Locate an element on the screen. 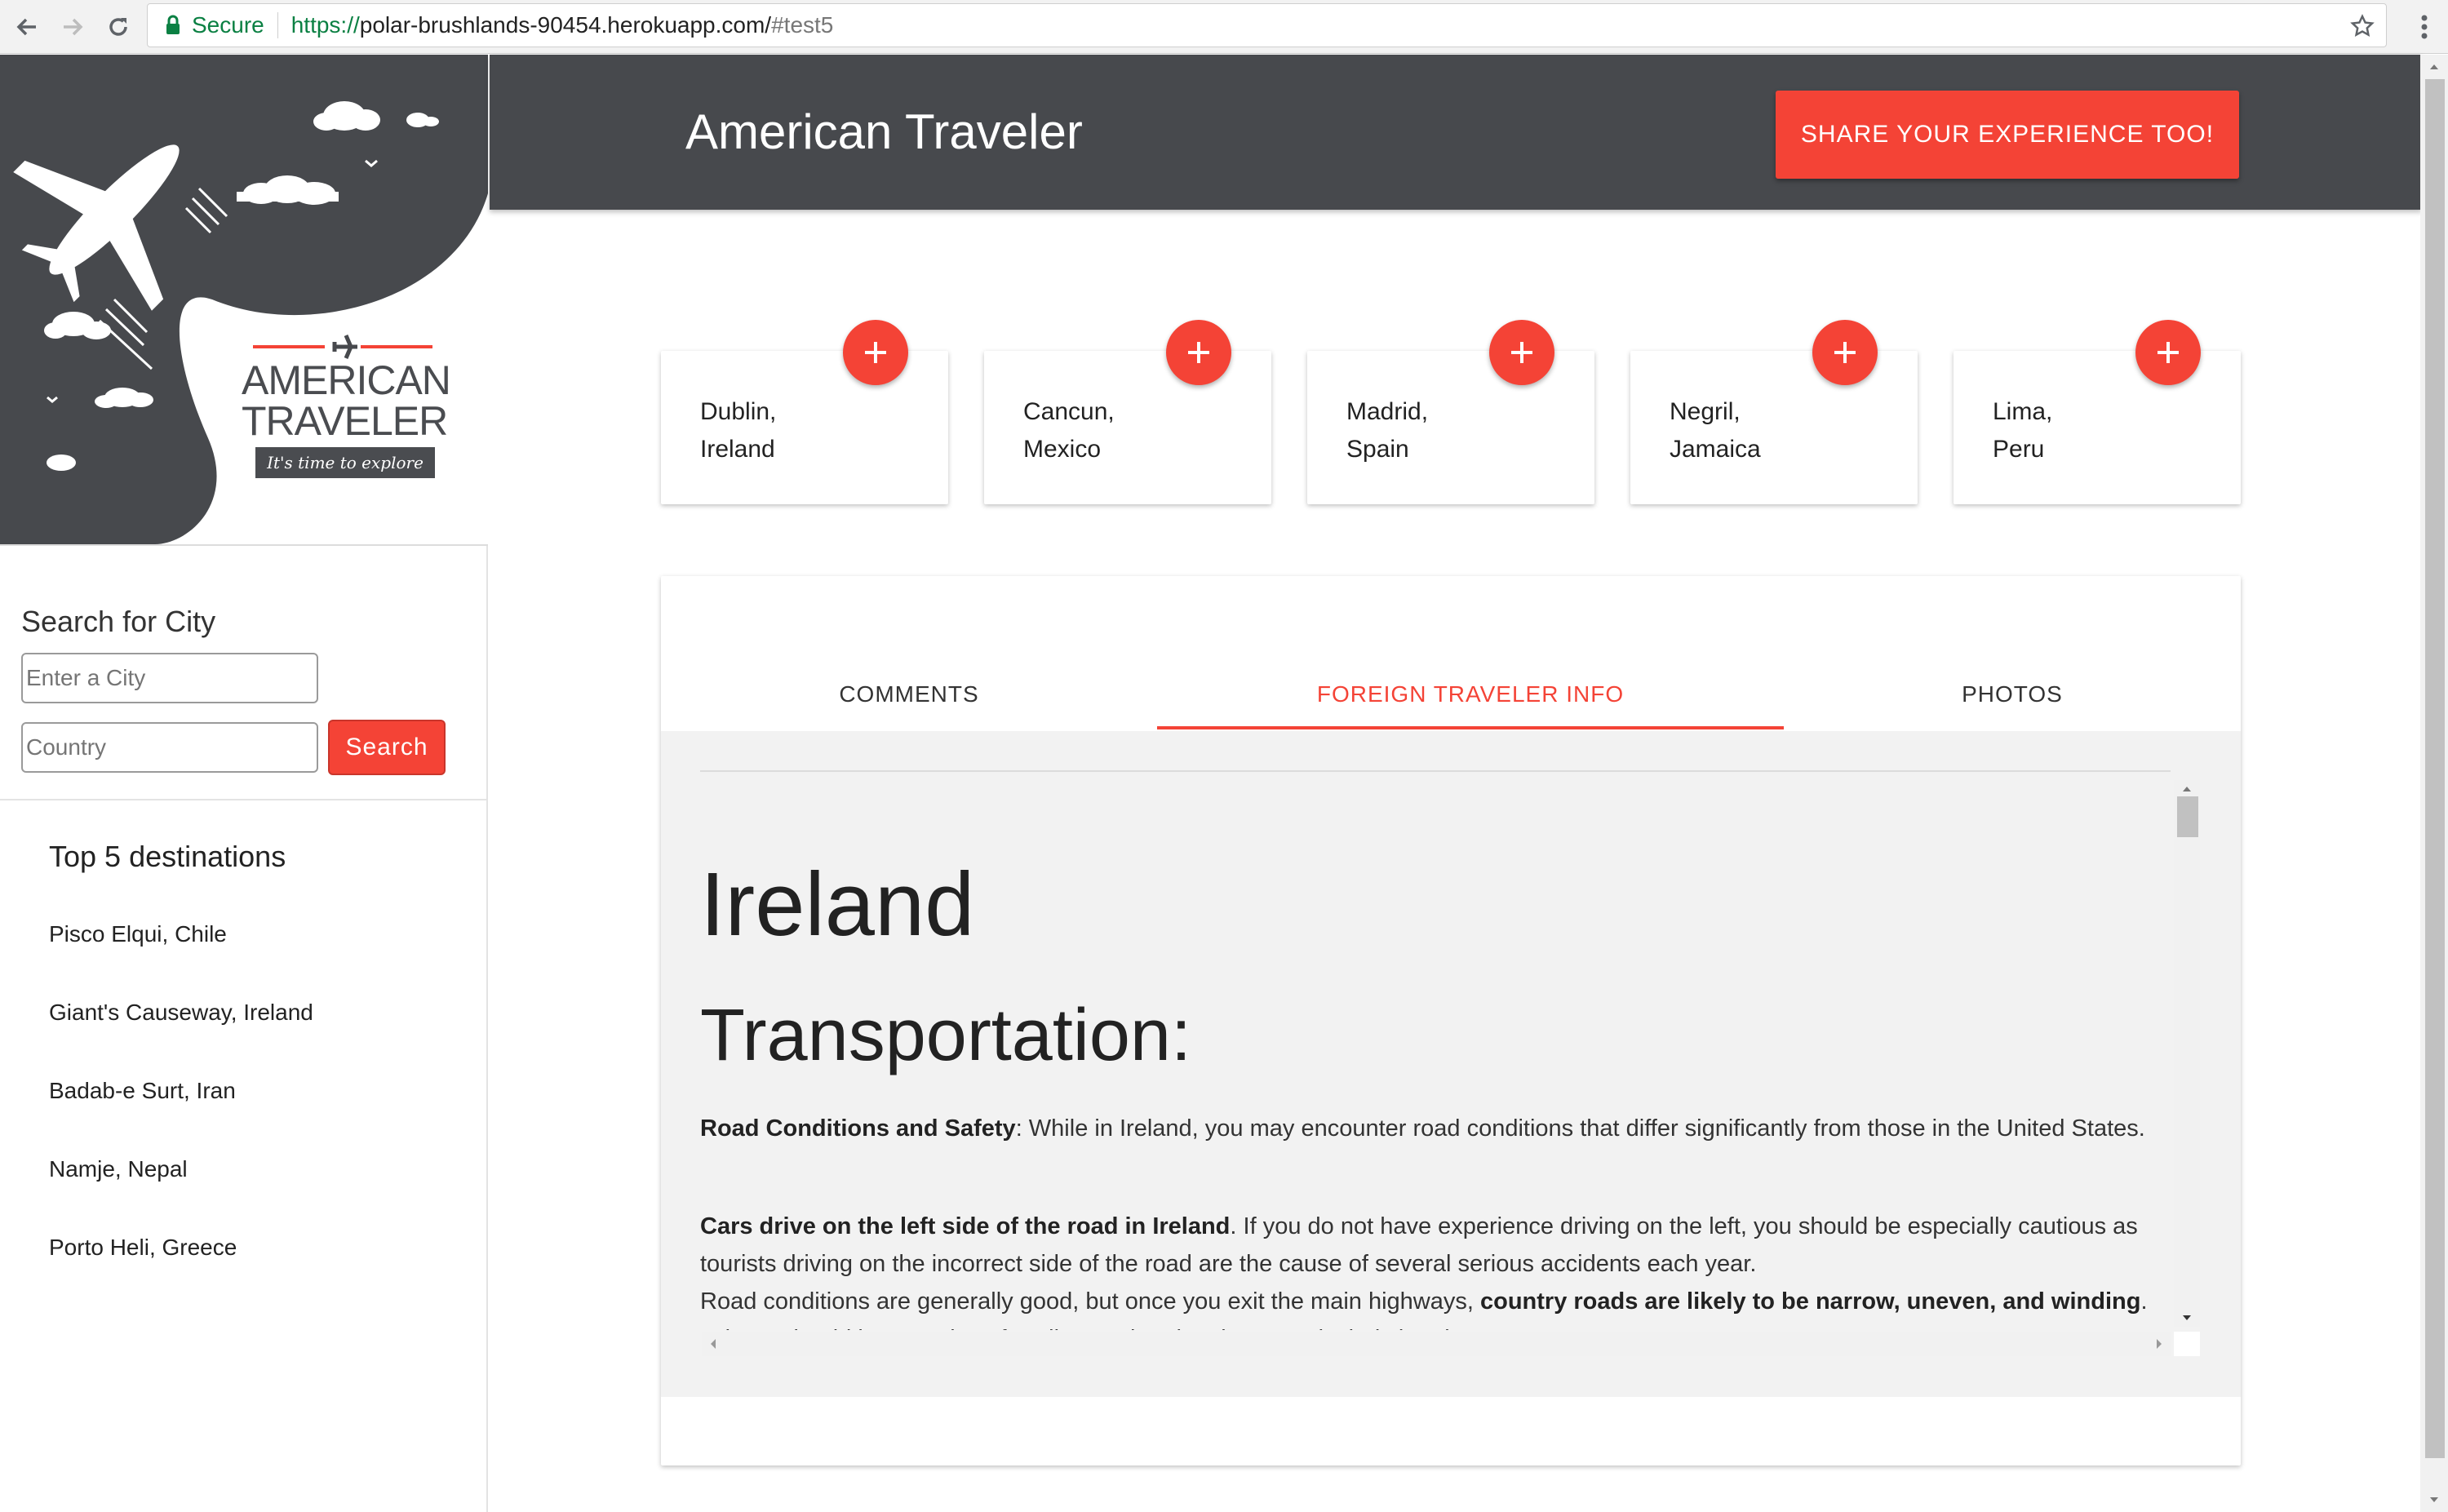  vertical-scroll-thumb is located at coordinates (2187, 816).